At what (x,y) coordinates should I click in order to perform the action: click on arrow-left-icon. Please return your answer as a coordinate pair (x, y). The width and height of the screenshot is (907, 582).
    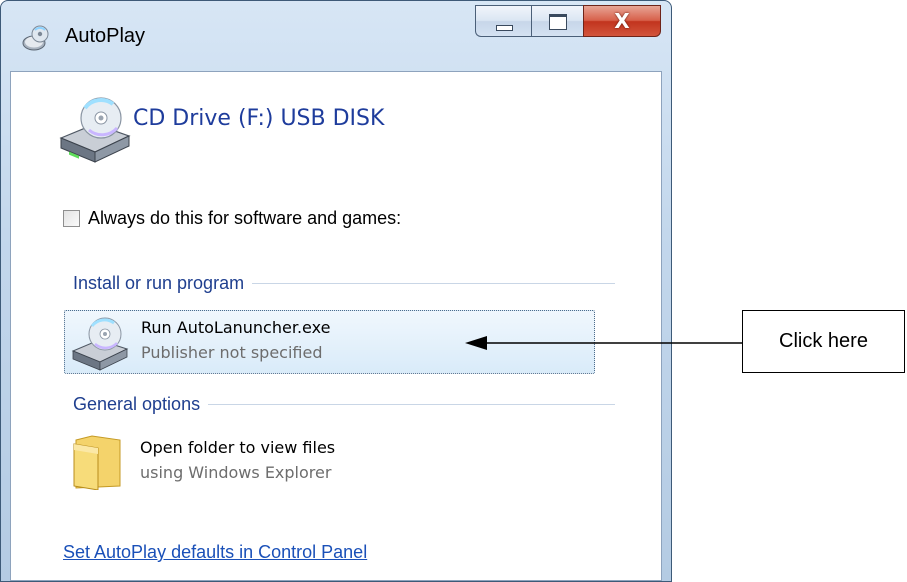
    Looking at the image, I should click on (604, 343).